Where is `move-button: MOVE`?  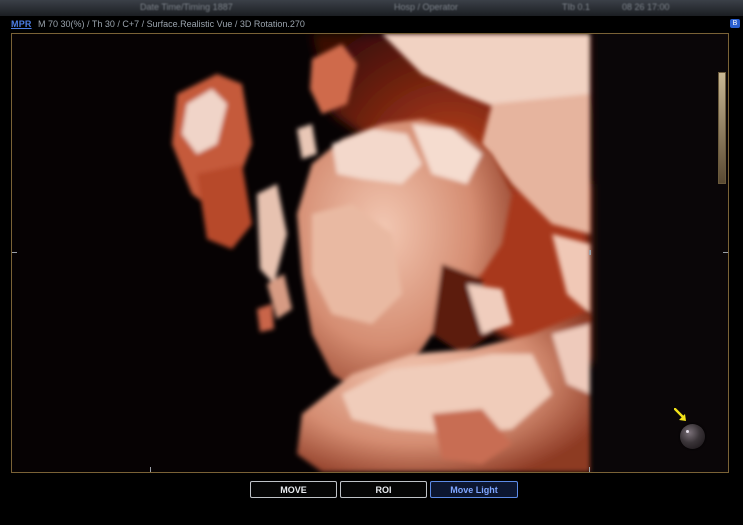
move-button: MOVE is located at coordinates (293, 489).